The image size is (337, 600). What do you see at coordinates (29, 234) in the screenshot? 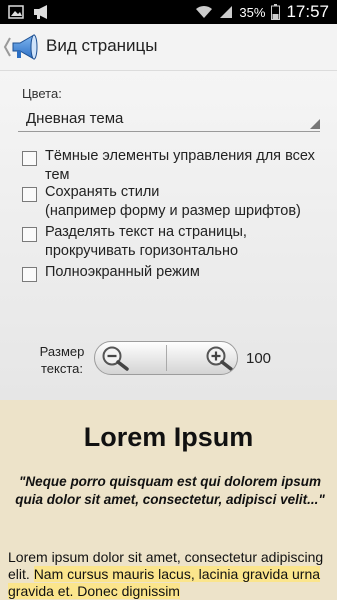
I see `paginate-checkbox` at bounding box center [29, 234].